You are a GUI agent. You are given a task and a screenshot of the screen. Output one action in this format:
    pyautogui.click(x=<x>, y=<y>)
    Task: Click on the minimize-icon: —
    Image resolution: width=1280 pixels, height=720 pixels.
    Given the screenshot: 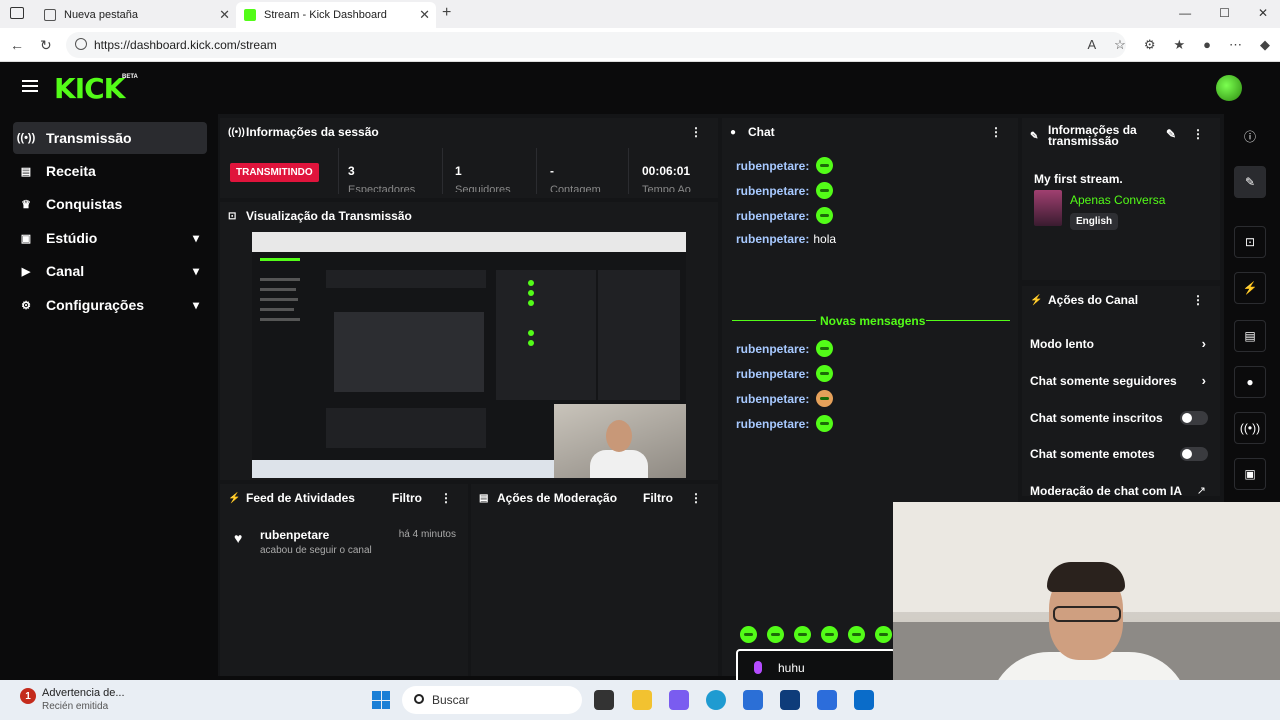 What is the action you would take?
    pyautogui.click(x=1185, y=13)
    